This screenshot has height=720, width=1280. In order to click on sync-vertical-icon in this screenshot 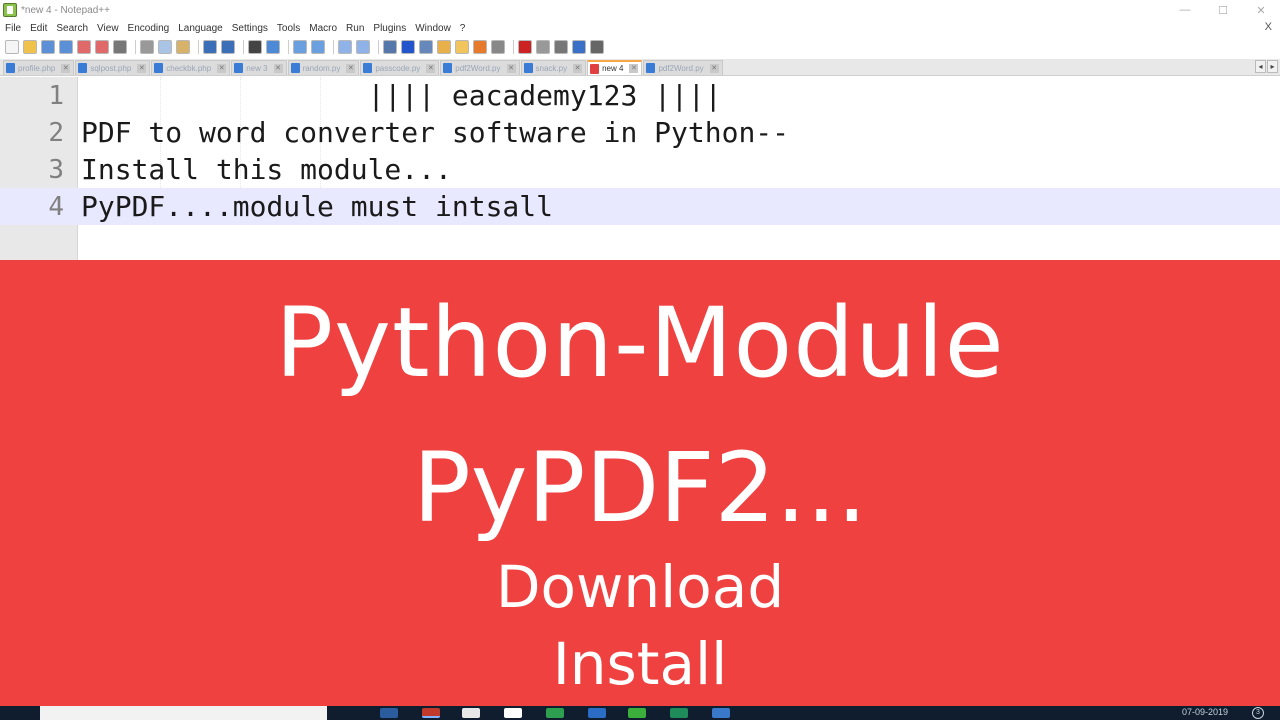, I will do `click(345, 47)`.